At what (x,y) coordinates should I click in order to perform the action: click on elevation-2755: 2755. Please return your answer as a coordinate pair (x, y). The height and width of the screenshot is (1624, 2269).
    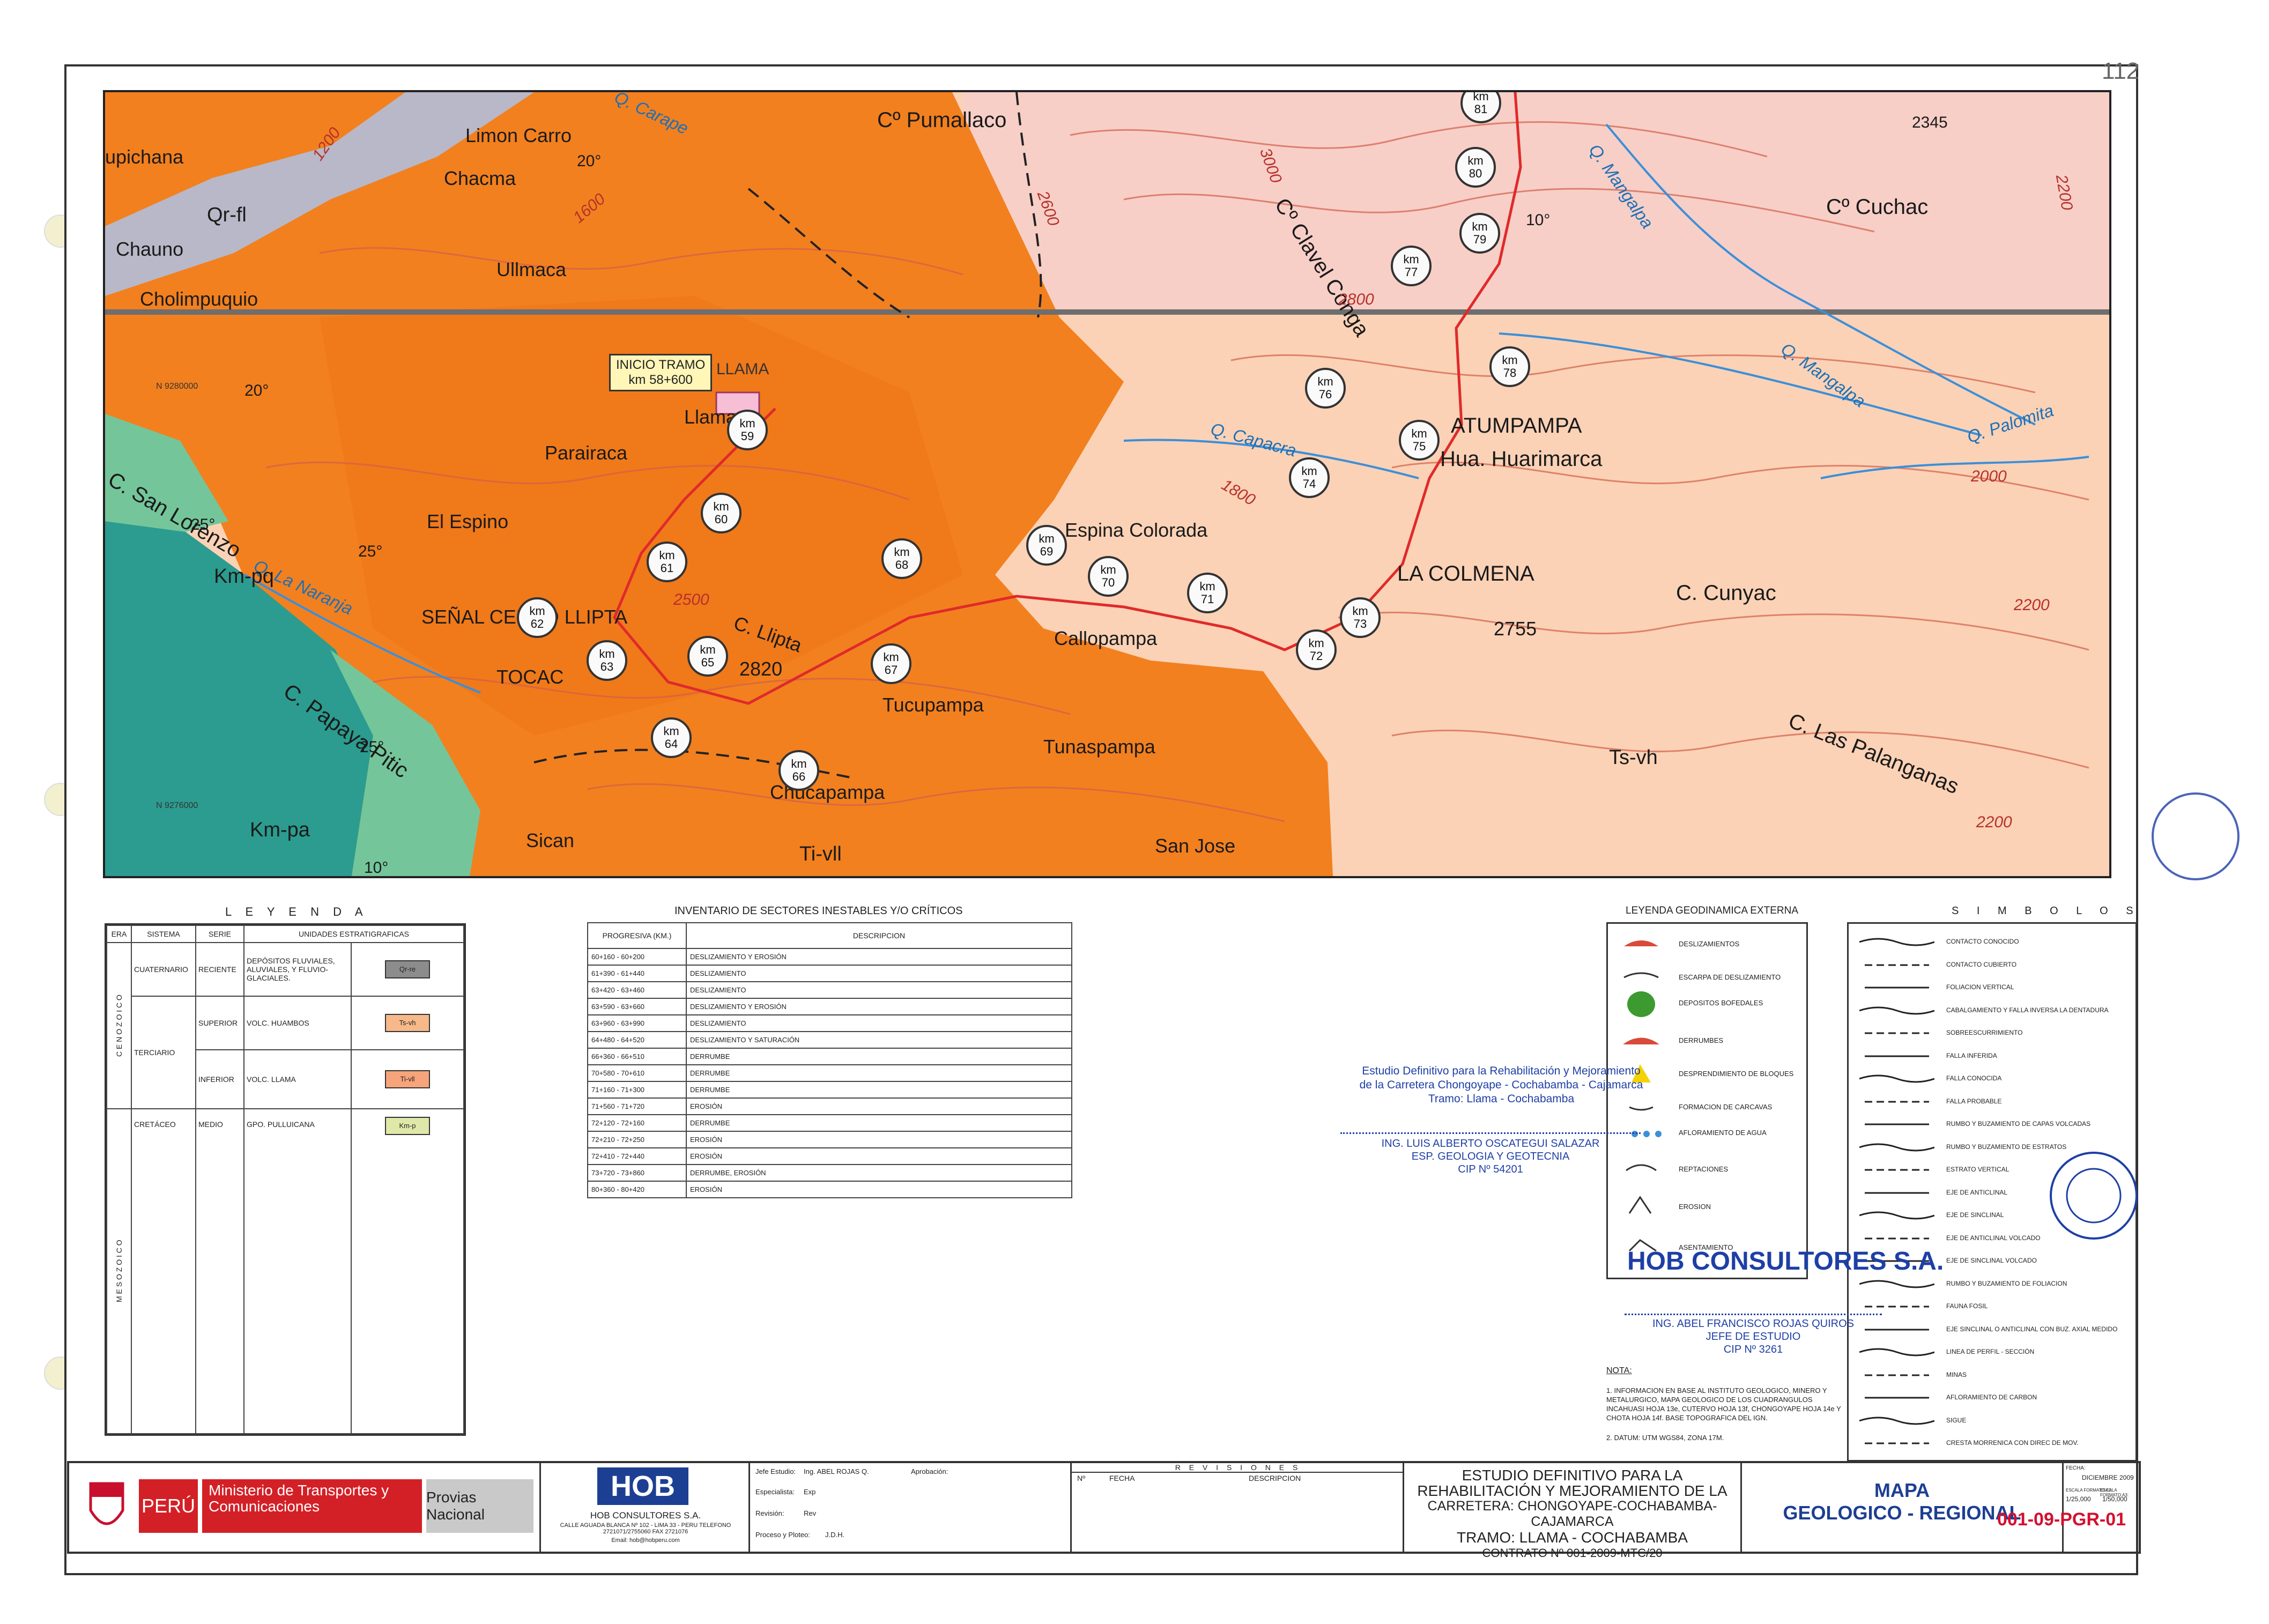
    Looking at the image, I should click on (1516, 629).